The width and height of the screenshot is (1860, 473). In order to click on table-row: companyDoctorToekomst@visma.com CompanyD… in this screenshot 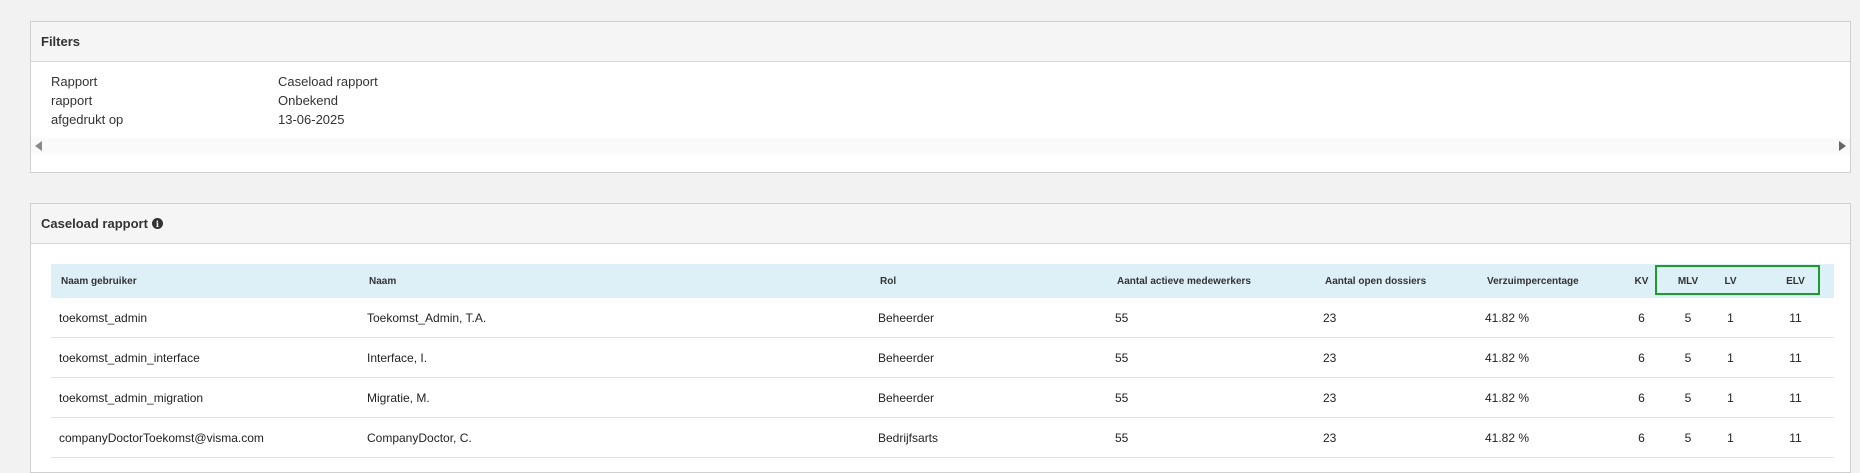, I will do `click(942, 437)`.